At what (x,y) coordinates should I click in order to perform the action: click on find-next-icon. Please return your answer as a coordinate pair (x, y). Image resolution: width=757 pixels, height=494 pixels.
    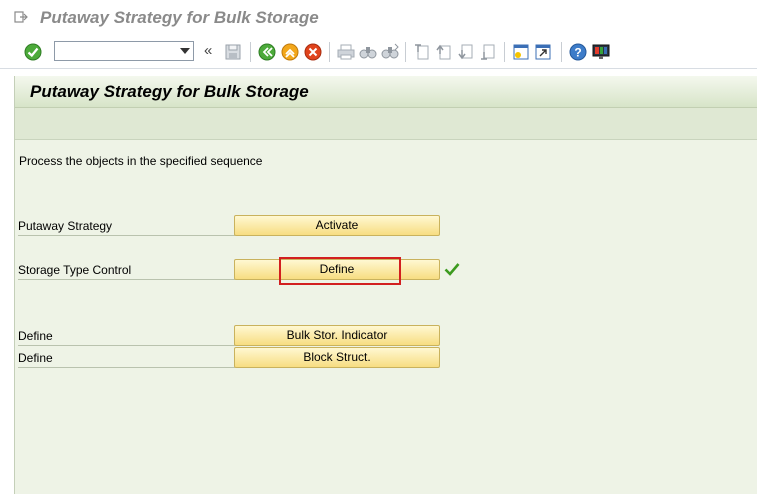
    Looking at the image, I should click on (390, 52).